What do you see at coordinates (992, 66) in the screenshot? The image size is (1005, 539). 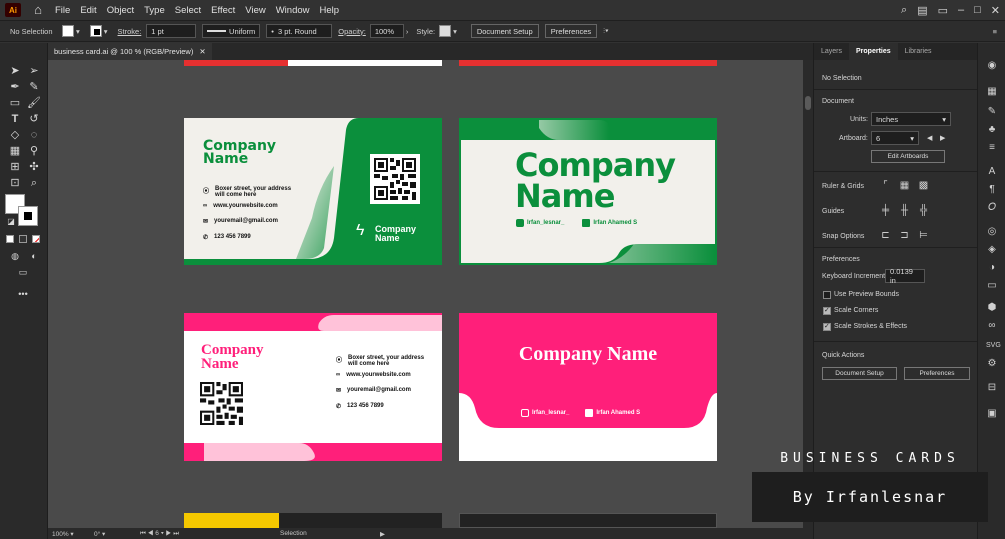 I see `color-icon: ◉` at bounding box center [992, 66].